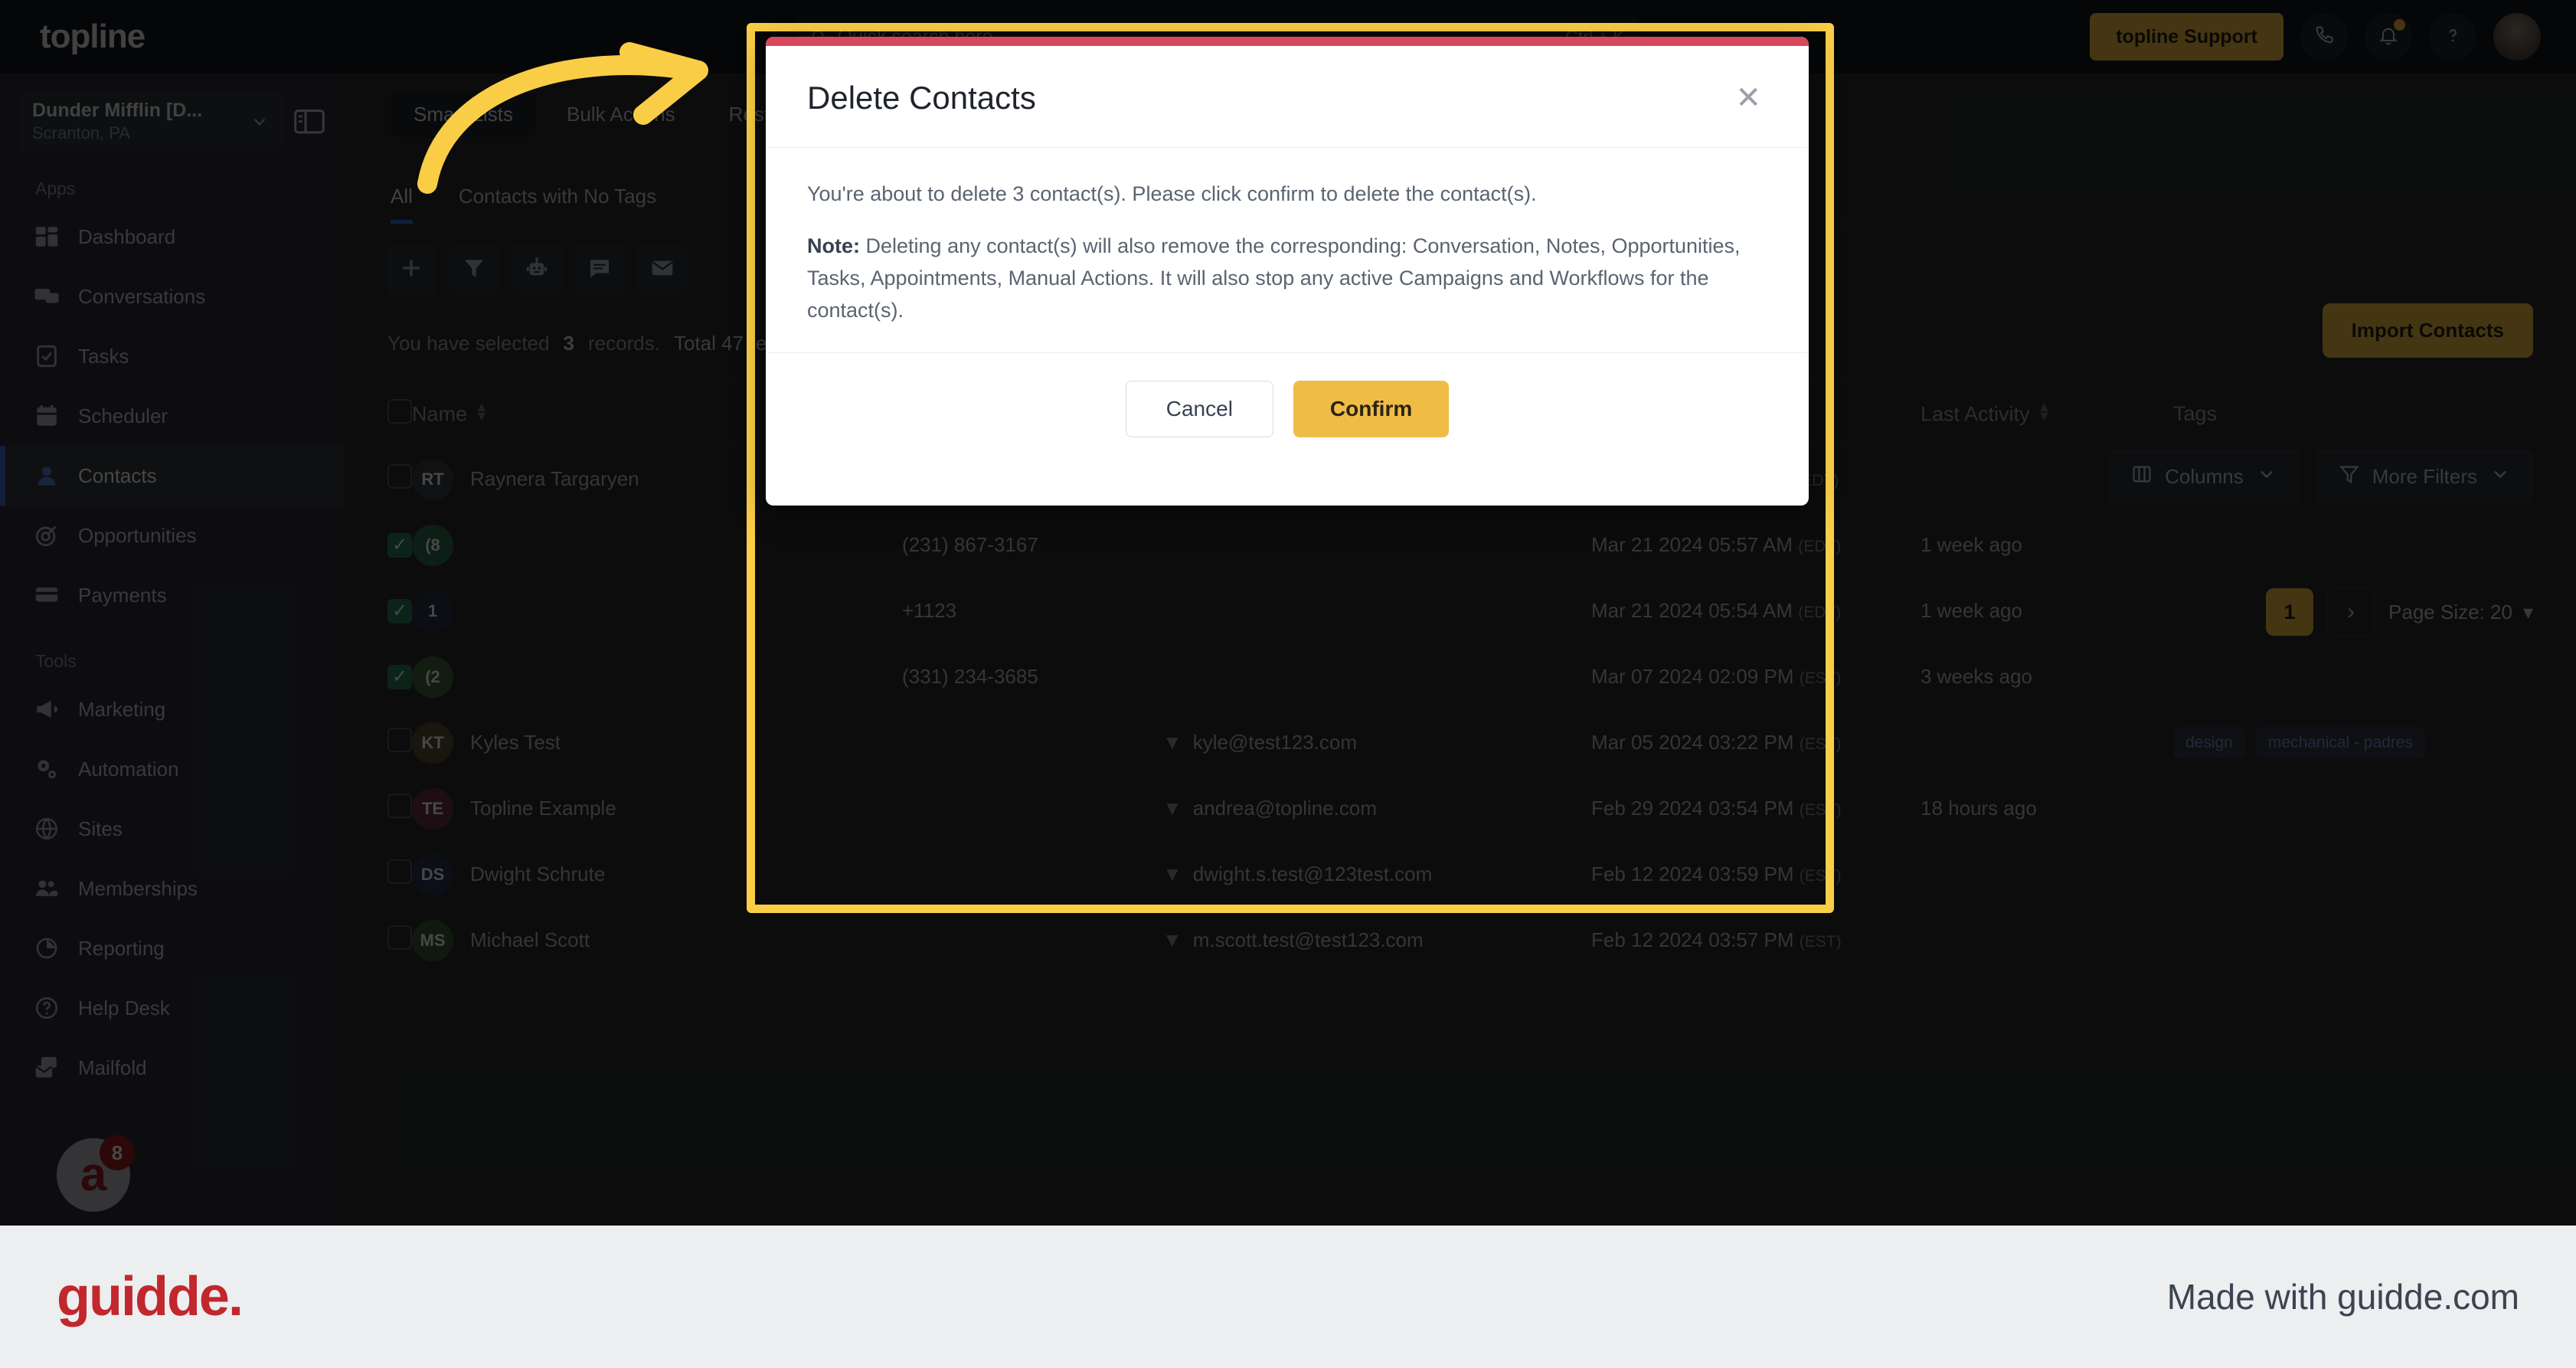  I want to click on subtab-all: All, so click(402, 205).